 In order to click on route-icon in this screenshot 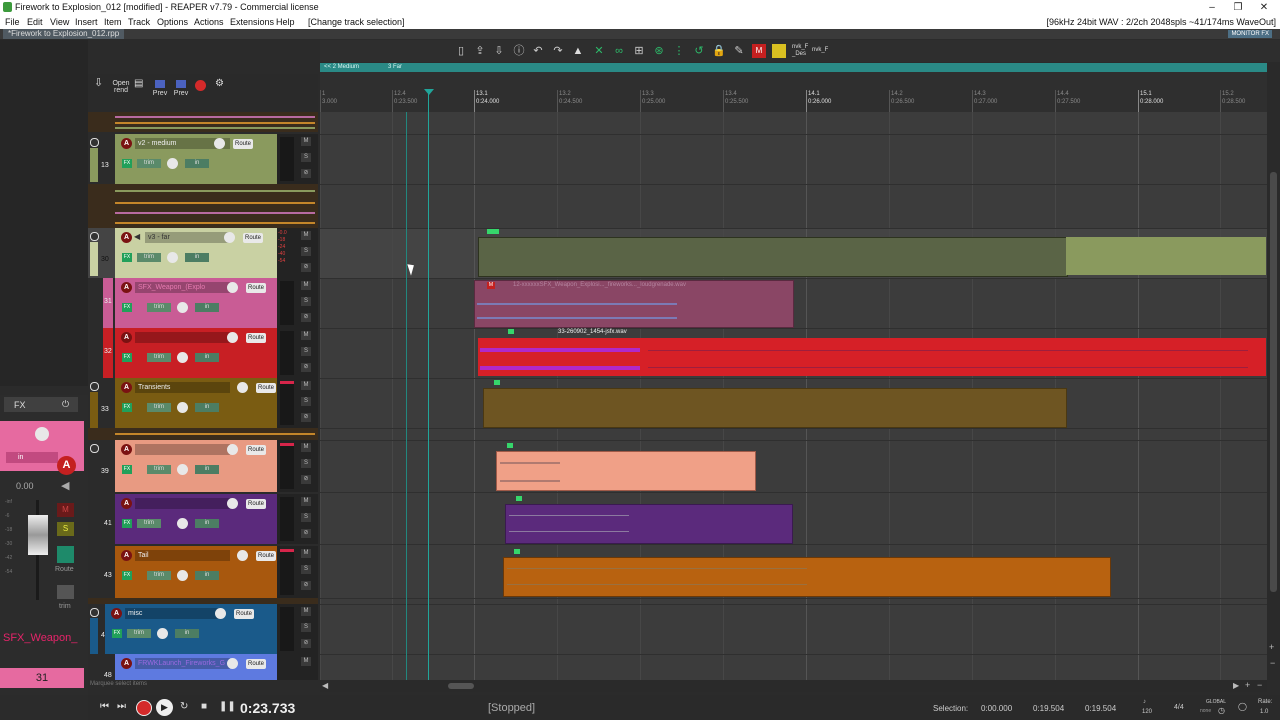, I will do `click(65, 554)`.